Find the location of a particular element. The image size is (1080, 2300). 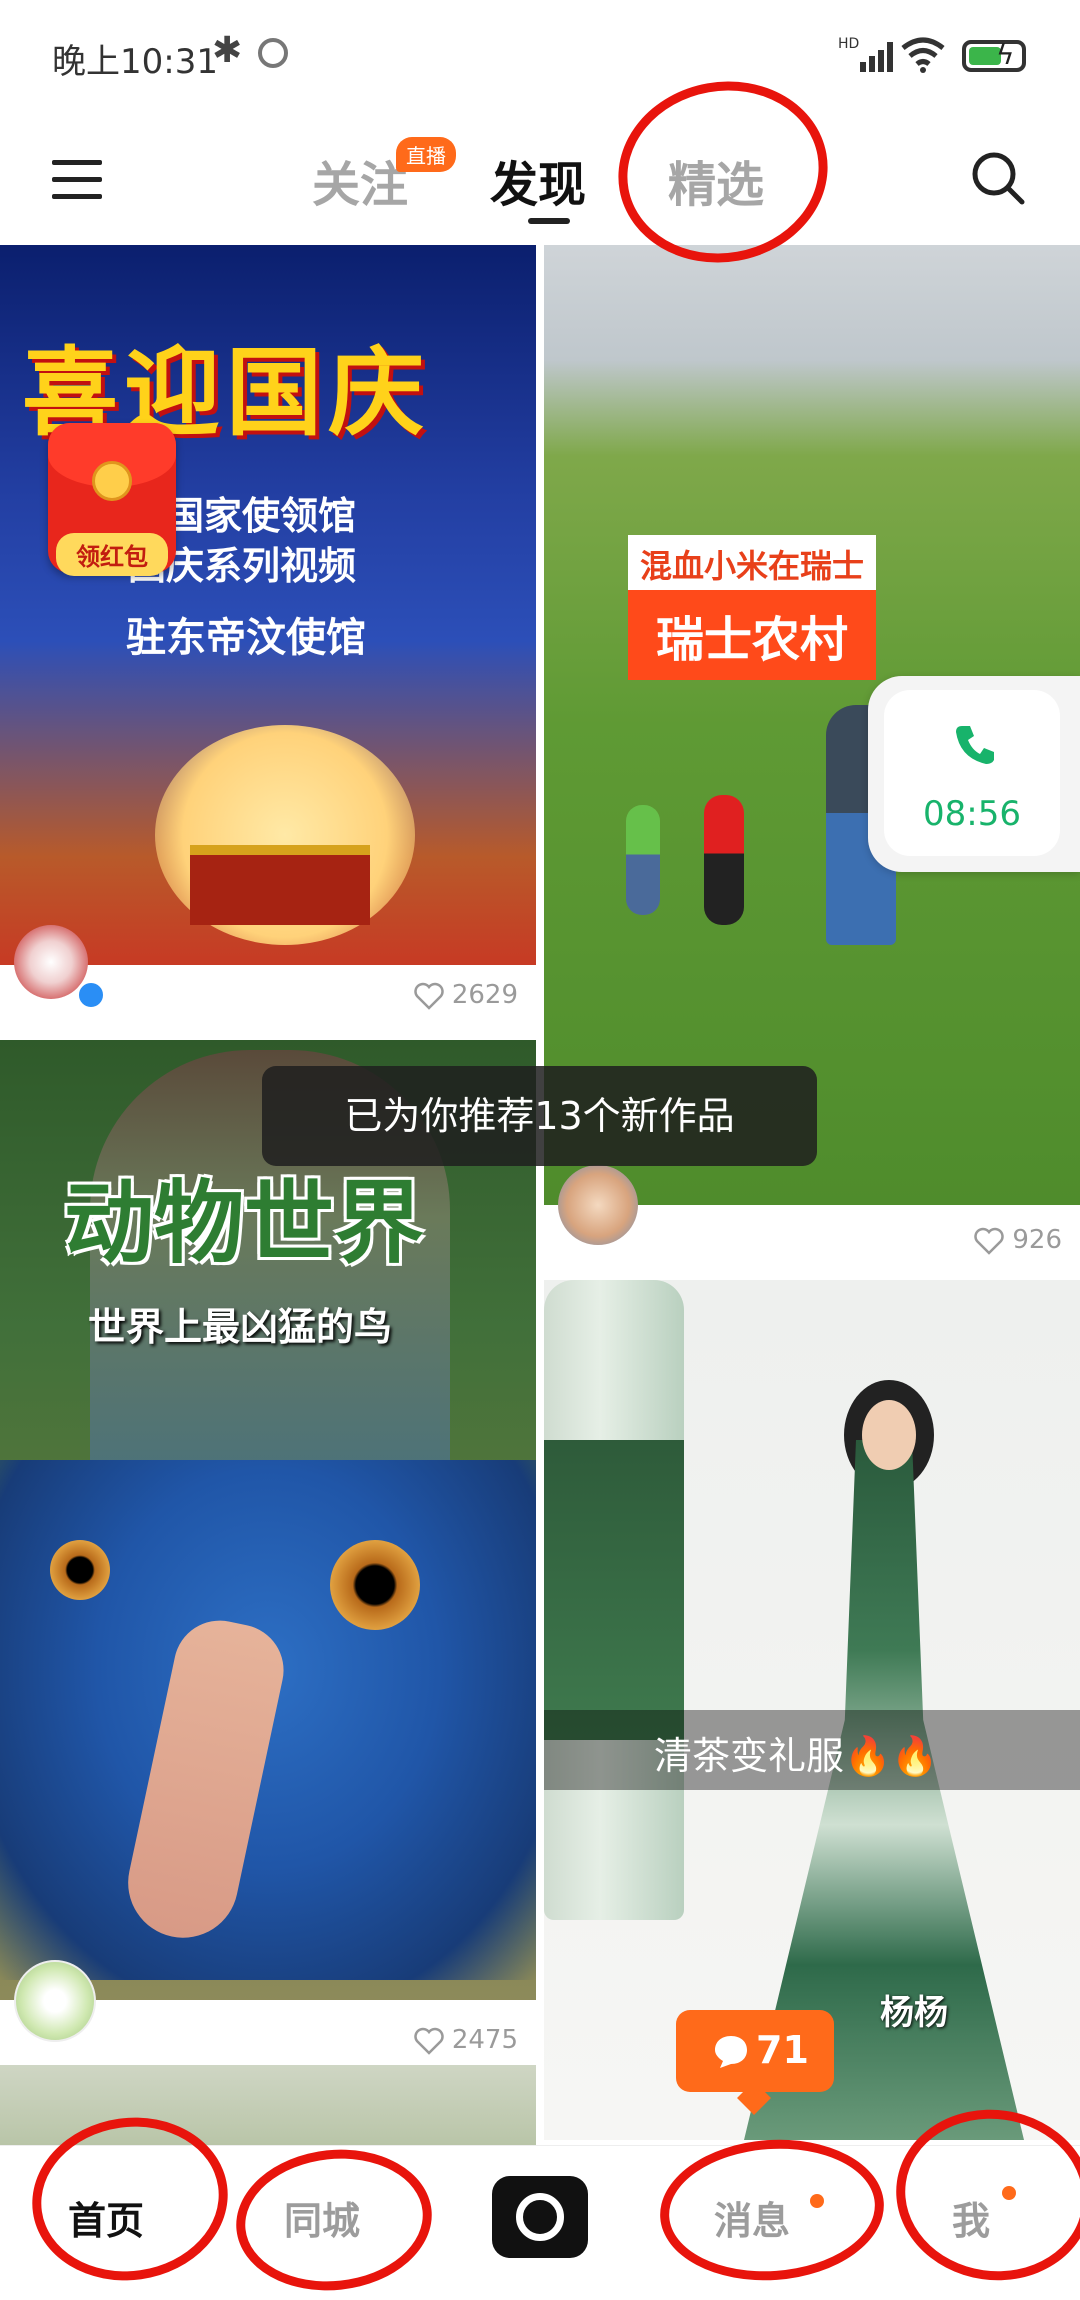

face-graphic is located at coordinates (889, 1435).